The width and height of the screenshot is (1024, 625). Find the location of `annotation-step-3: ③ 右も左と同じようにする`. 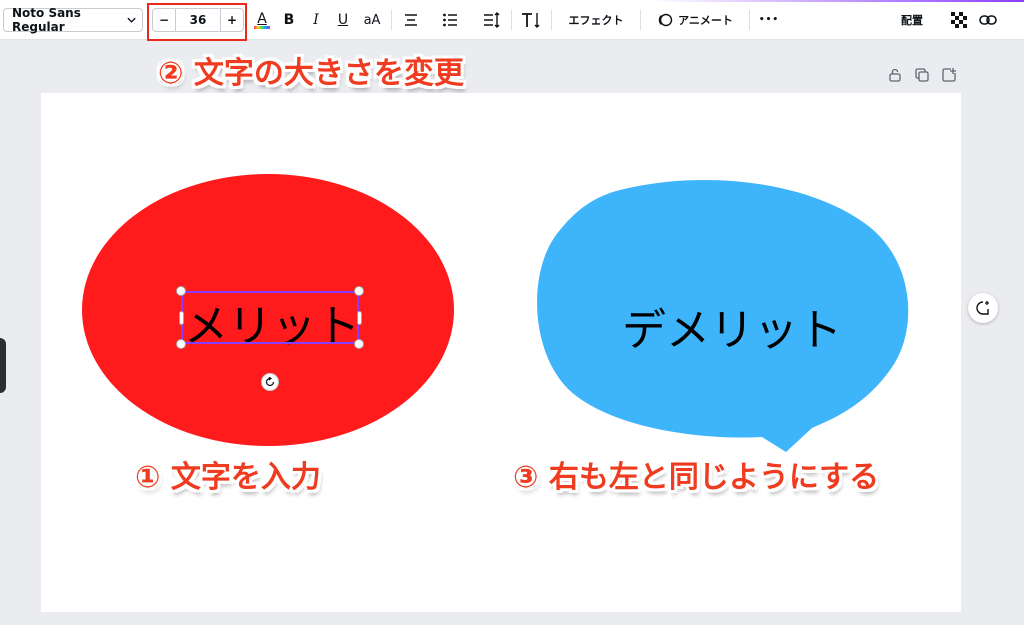

annotation-step-3: ③ 右も左と同じようにする is located at coordinates (696, 477).